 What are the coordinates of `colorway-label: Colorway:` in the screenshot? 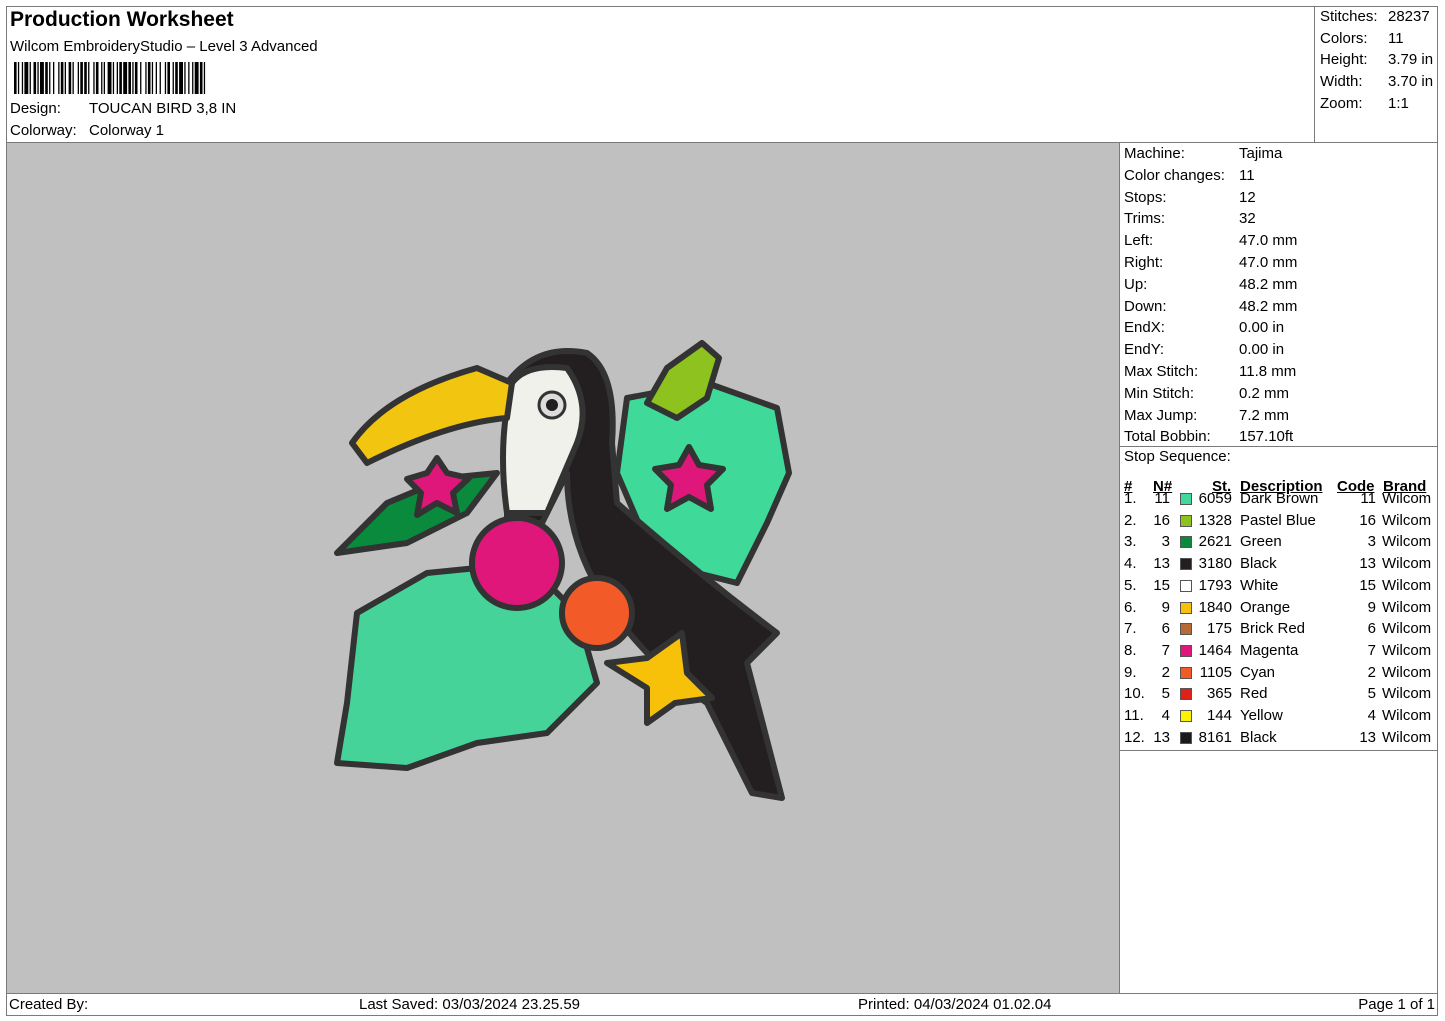 It's located at (43, 130).